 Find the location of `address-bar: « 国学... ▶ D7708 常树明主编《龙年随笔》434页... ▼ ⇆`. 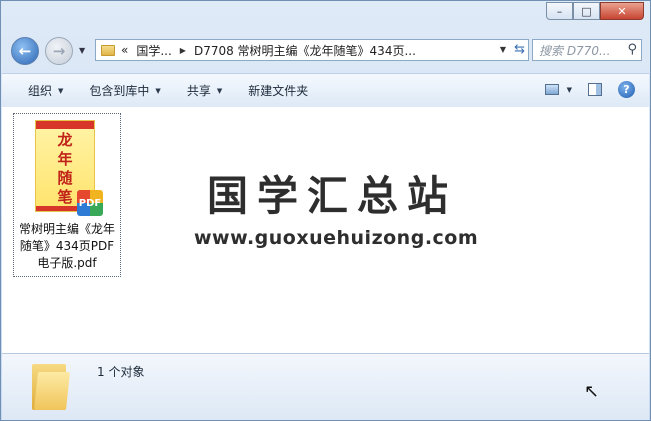

address-bar: « 国学... ▶ D7708 常树明主编《龙年随笔》434页... ▼ ⇆ is located at coordinates (312, 50).